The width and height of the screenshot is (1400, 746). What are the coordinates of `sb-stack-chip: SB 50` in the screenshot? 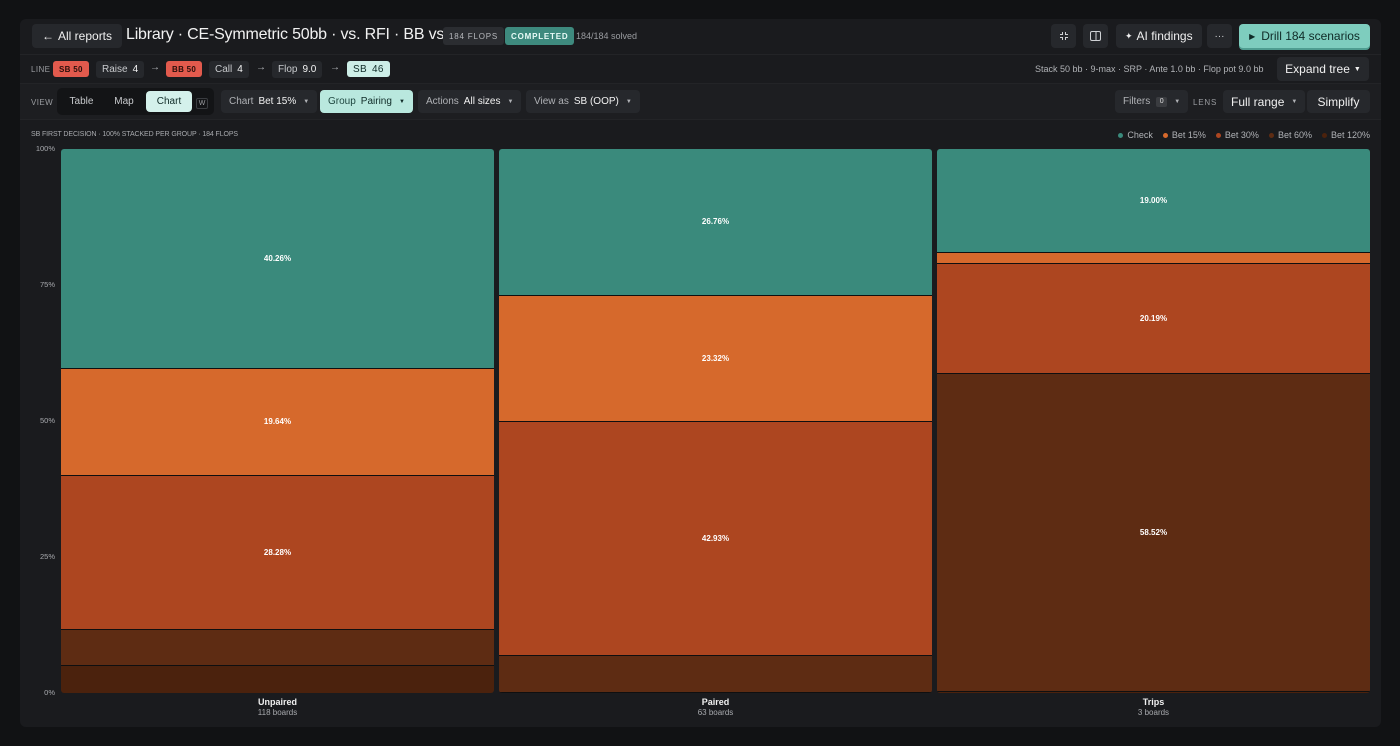 It's located at (71, 69).